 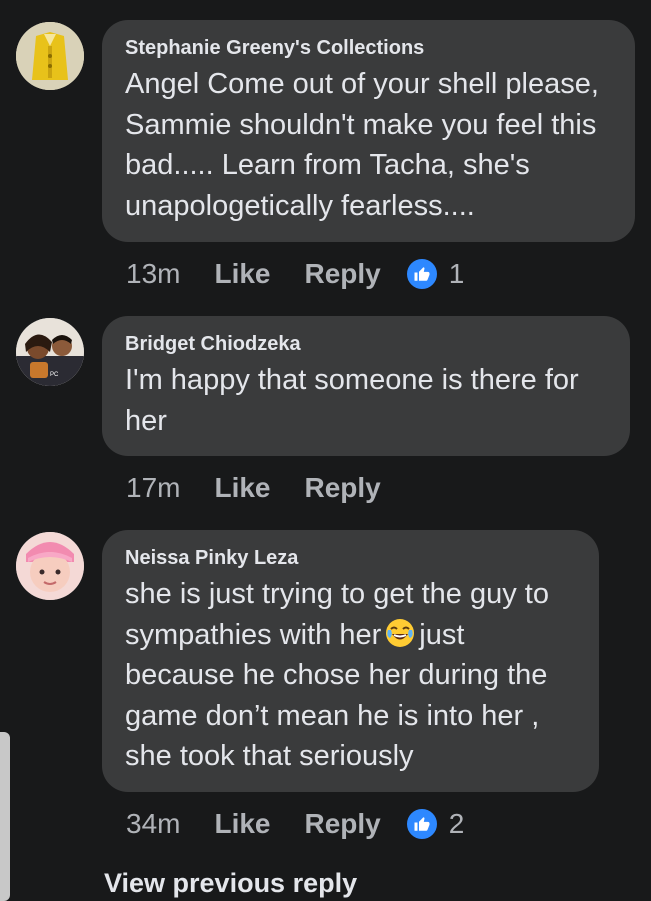 I want to click on comment-author: Neissa Pinky Leza, so click(x=351, y=558).